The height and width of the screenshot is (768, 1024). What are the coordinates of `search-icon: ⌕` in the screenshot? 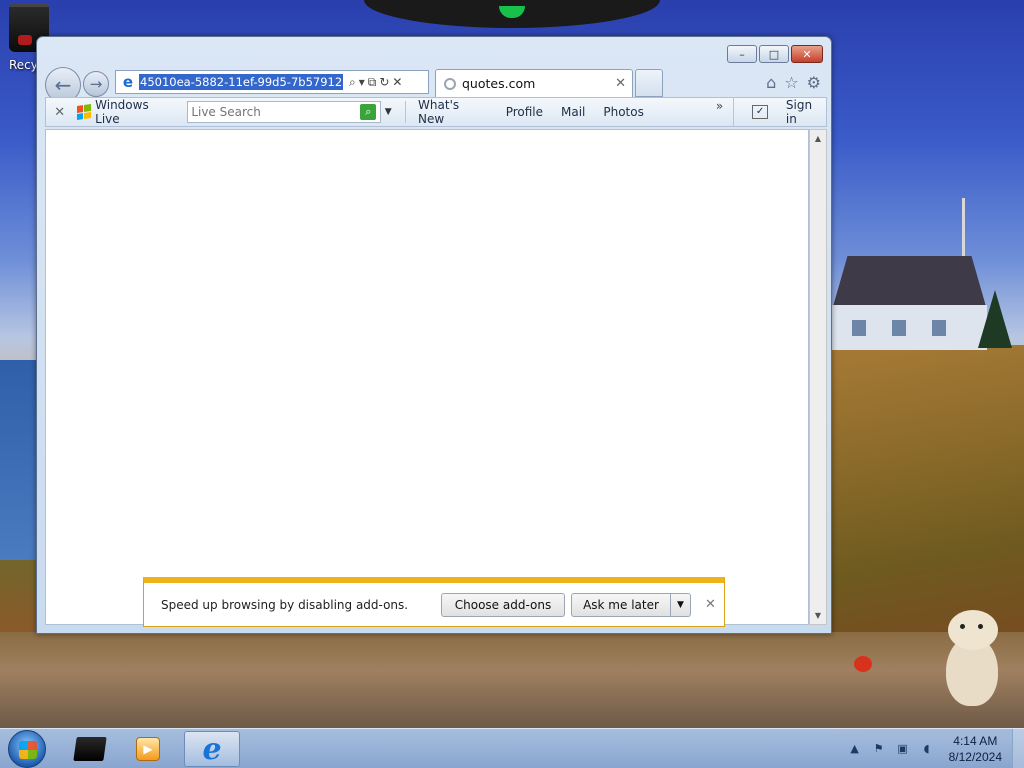 It's located at (352, 82).